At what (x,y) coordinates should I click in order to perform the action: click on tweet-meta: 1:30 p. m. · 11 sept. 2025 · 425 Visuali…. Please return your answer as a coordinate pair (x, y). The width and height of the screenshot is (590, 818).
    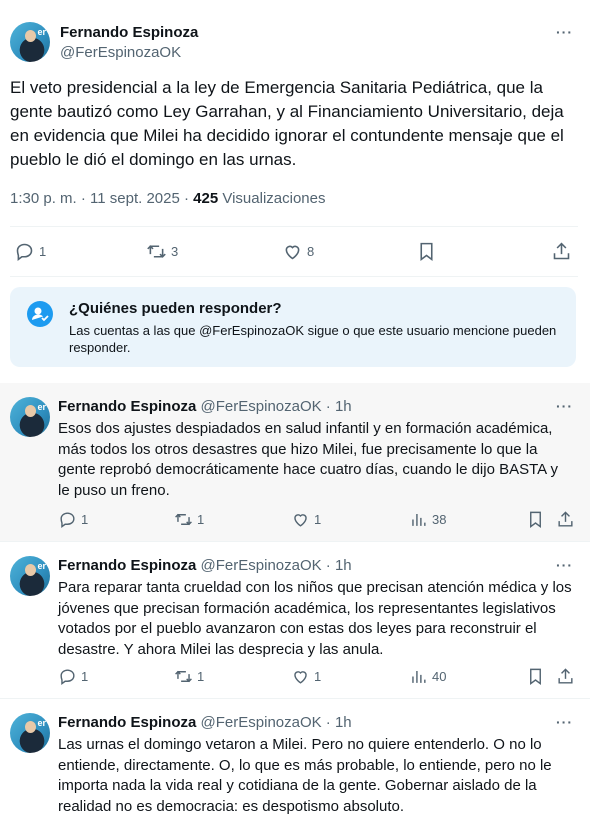
    Looking at the image, I should click on (168, 198).